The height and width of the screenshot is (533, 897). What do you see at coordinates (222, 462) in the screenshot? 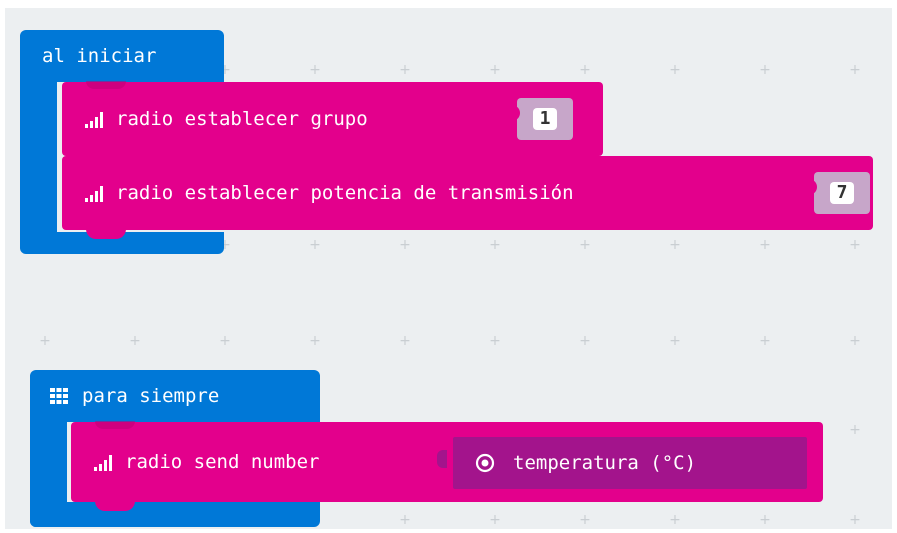
I see `send-number-label: radio send number` at bounding box center [222, 462].